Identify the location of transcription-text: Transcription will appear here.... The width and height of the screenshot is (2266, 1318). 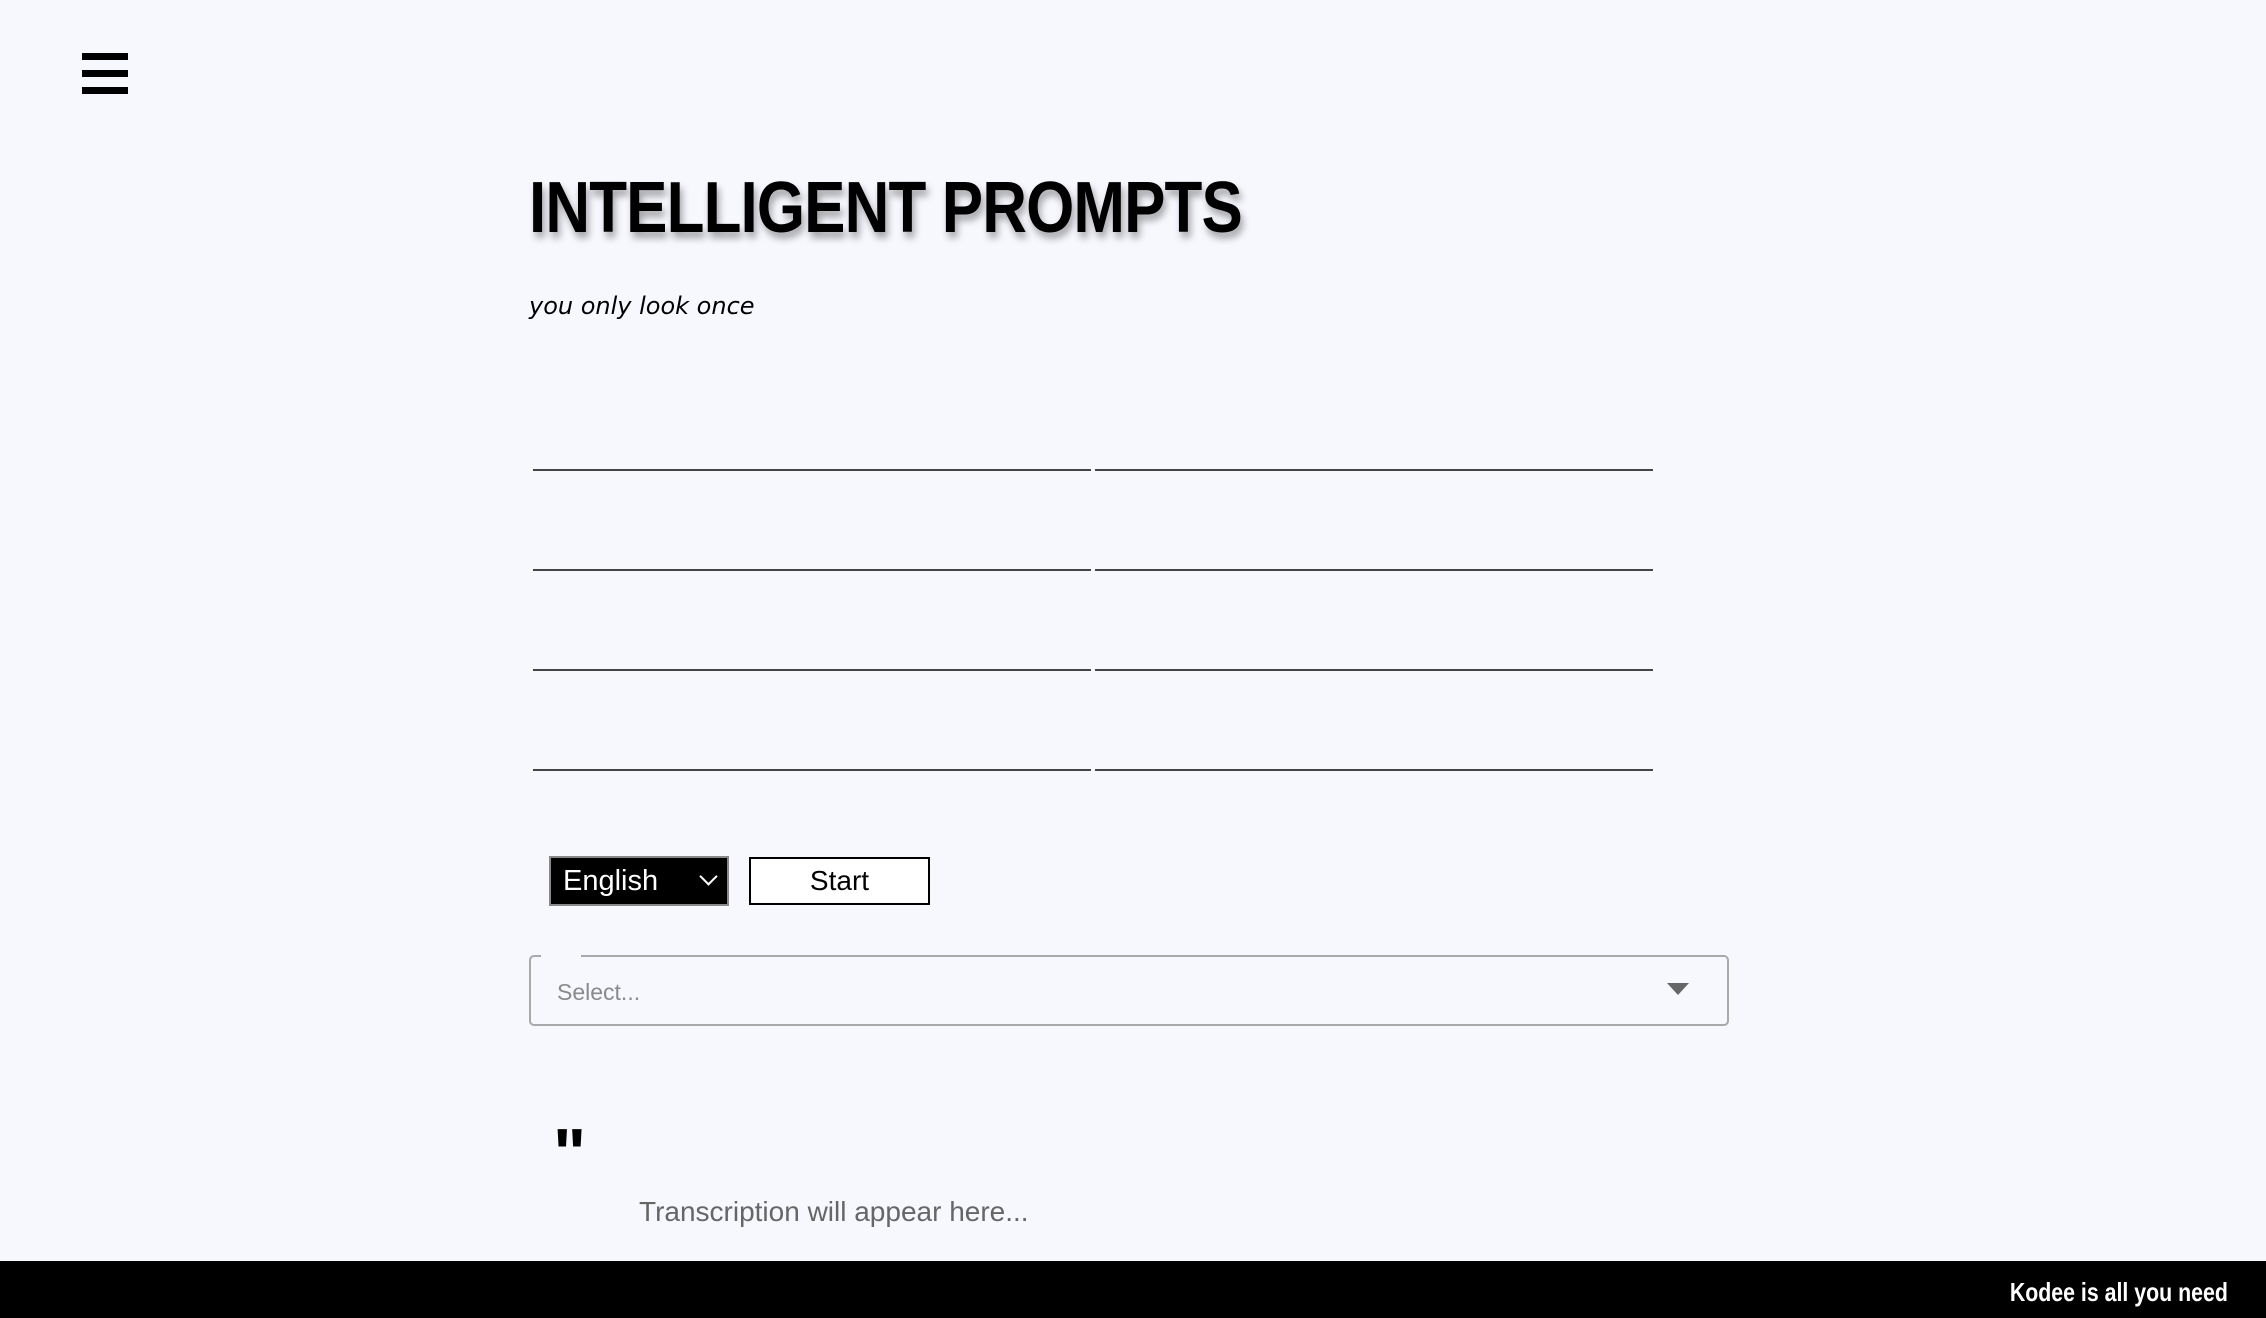
(834, 1211).